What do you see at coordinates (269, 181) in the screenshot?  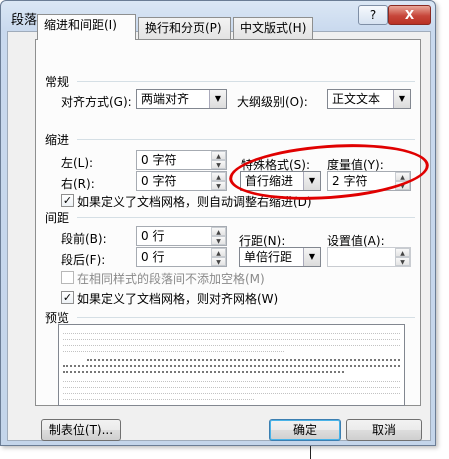 I see `special-indent-value: 首行缩进` at bounding box center [269, 181].